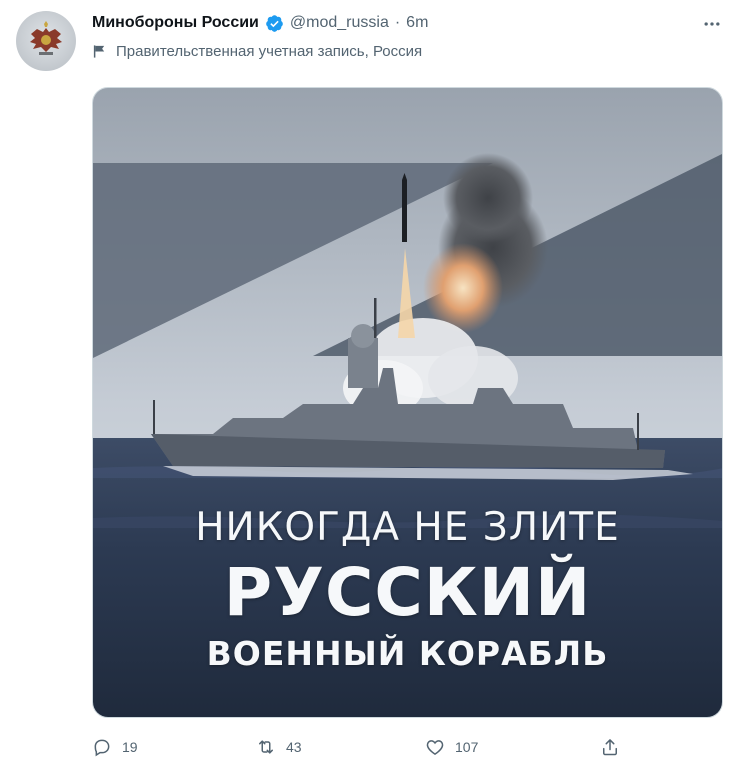  Describe the element at coordinates (339, 23) in the screenshot. I see `author-handle: @mod_russia` at that location.